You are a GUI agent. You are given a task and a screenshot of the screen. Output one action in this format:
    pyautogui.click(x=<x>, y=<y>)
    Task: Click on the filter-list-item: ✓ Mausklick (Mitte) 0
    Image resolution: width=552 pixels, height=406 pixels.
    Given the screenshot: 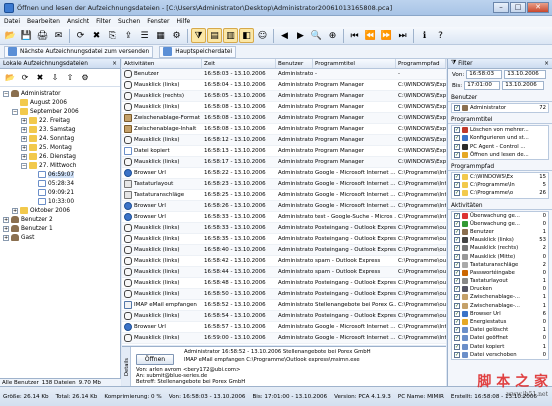 What is the action you would take?
    pyautogui.click(x=500, y=256)
    